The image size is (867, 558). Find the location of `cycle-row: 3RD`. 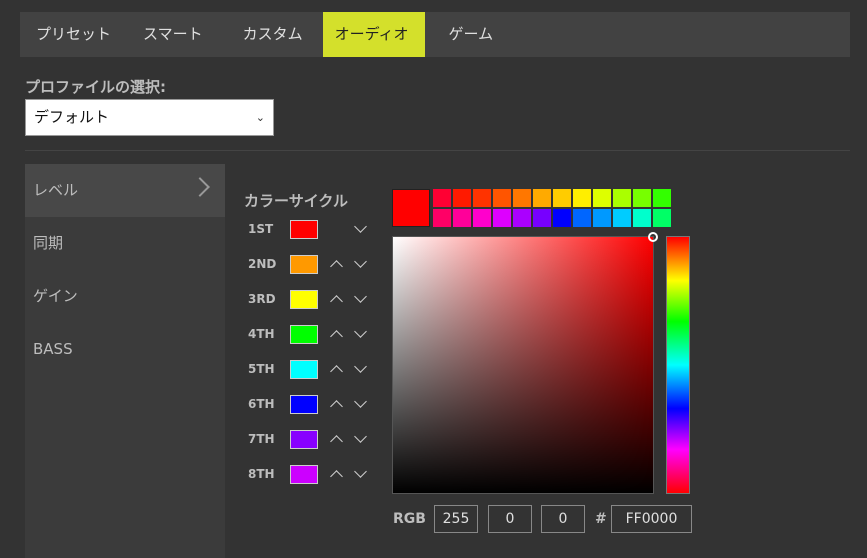

cycle-row: 3RD is located at coordinates (318, 300).